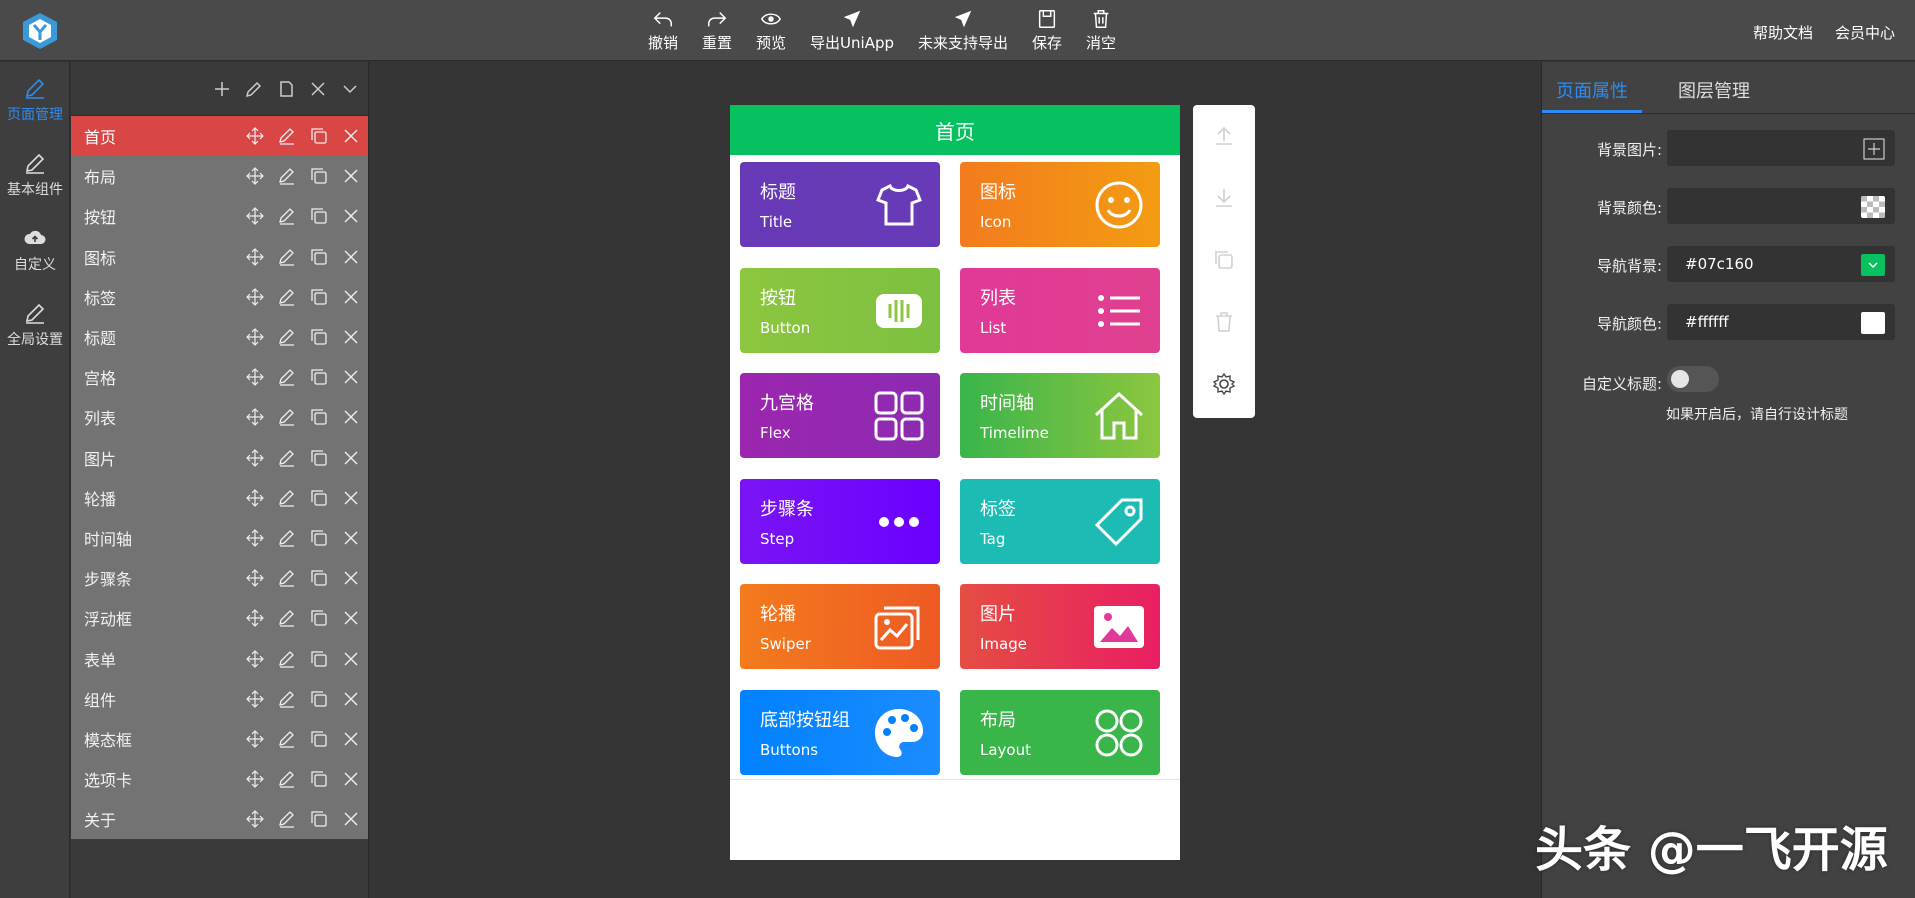  I want to click on add-image-icon, so click(1874, 149).